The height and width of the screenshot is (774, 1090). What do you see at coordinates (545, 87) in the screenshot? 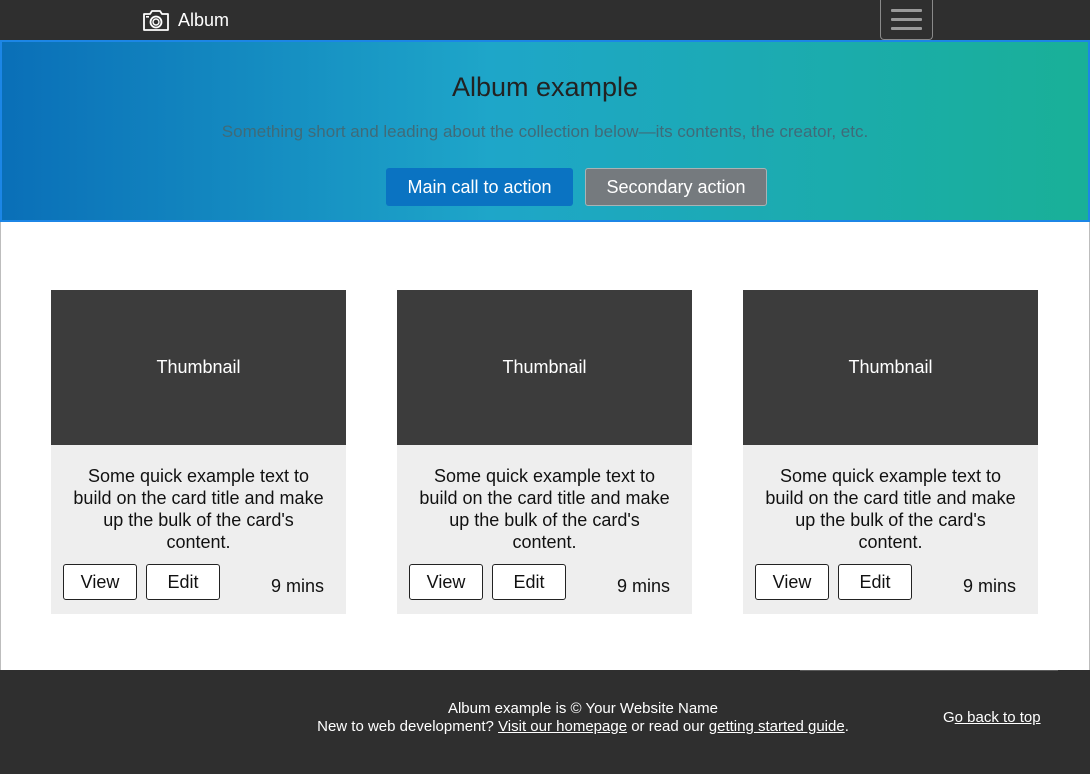
I see `hero-title: Album example` at bounding box center [545, 87].